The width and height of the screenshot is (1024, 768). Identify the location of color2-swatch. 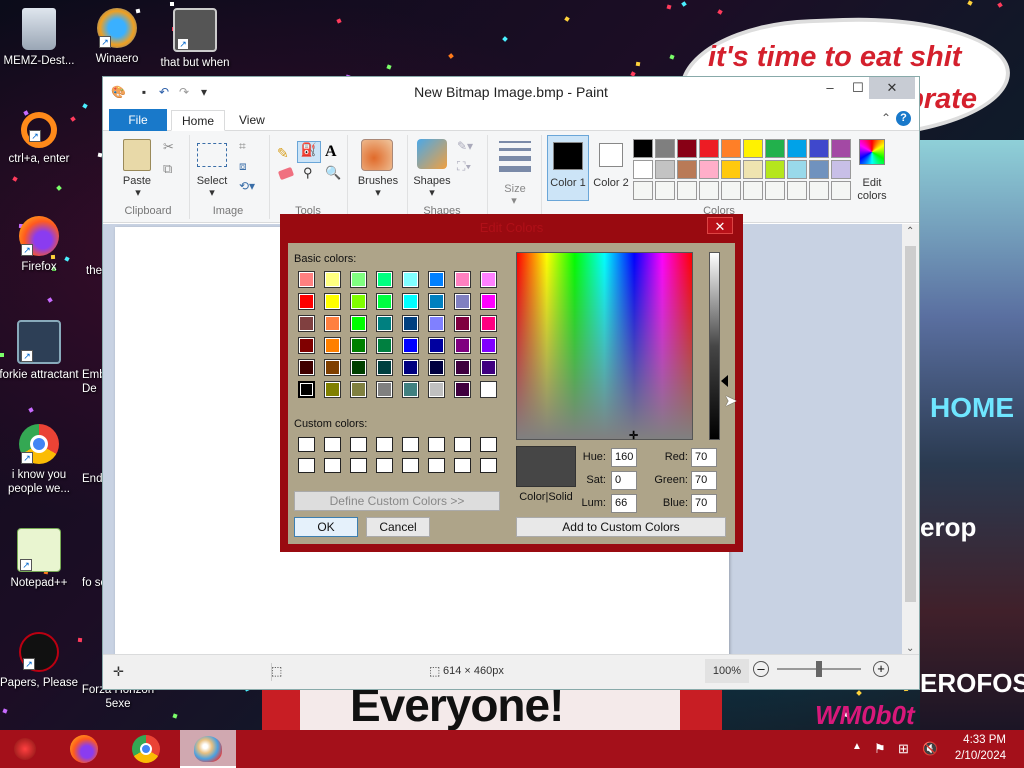
(611, 155).